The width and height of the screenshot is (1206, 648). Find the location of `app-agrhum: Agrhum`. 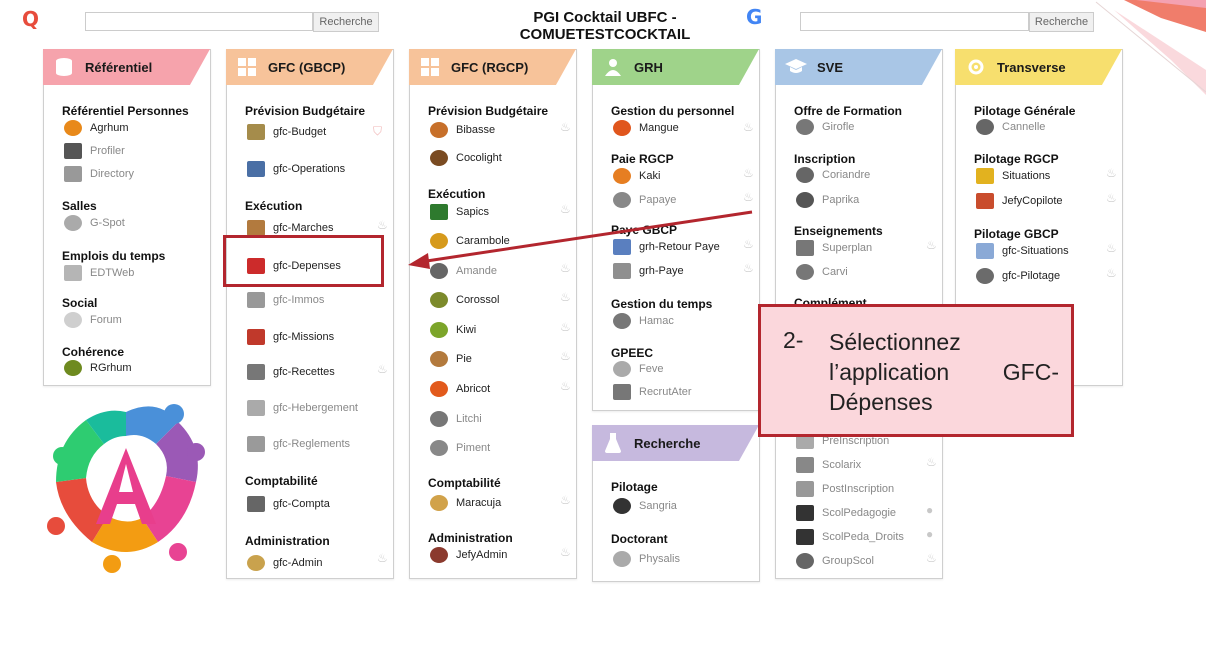

app-agrhum: Agrhum is located at coordinates (96, 128).